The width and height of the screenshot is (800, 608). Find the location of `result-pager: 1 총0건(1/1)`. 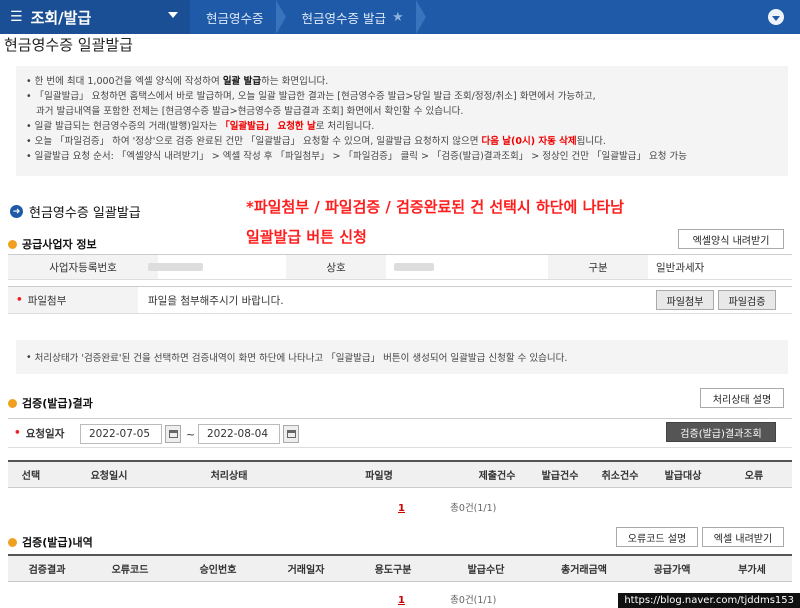

result-pager: 1 총0건(1/1) is located at coordinates (447, 507).